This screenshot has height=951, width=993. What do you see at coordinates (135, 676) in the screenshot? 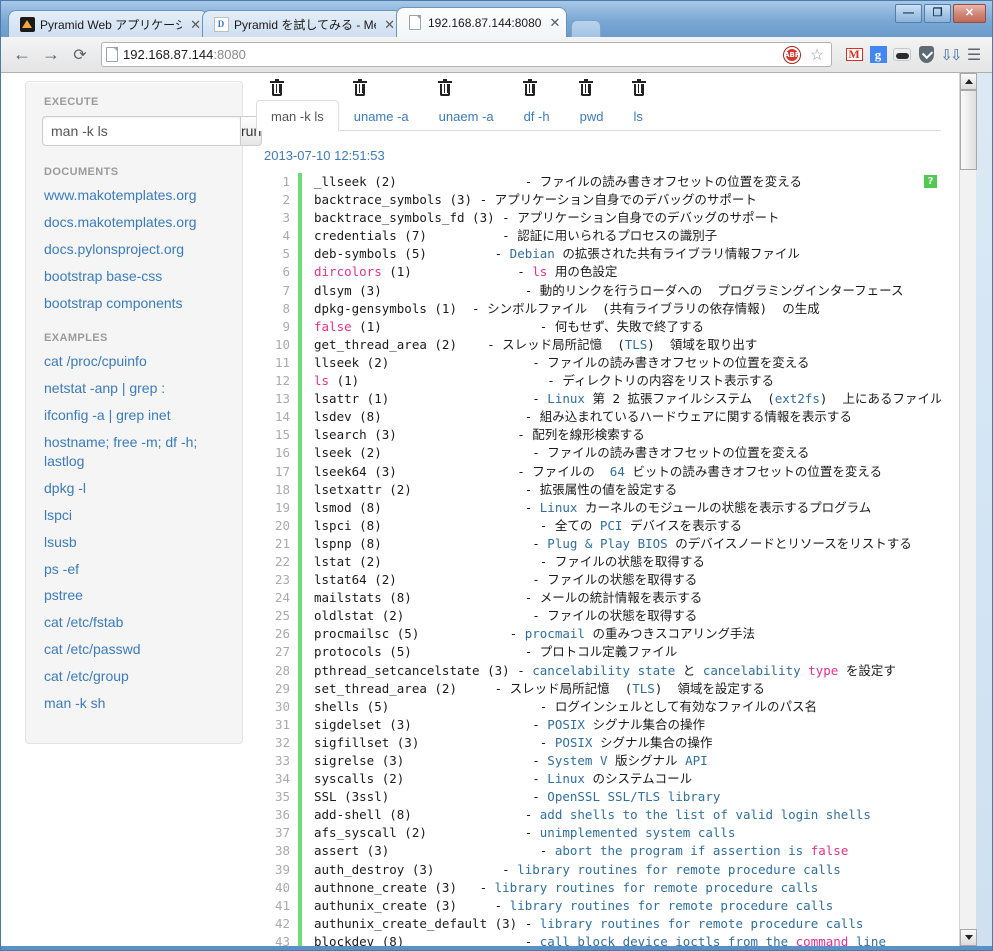
I see `example-link-11: cat /etc/group` at bounding box center [135, 676].